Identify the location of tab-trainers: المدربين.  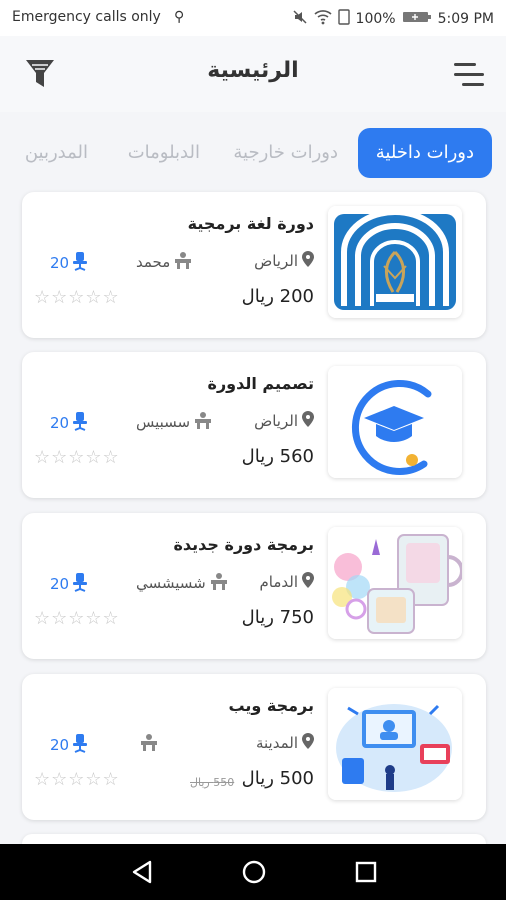
(56, 153).